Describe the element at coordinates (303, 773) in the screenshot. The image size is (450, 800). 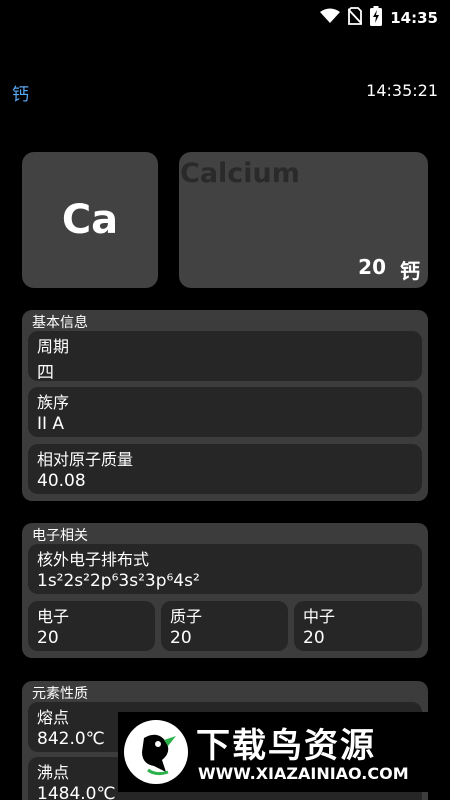
I see `watermark-url: WWW.XIAZAINIAO.COM` at that location.